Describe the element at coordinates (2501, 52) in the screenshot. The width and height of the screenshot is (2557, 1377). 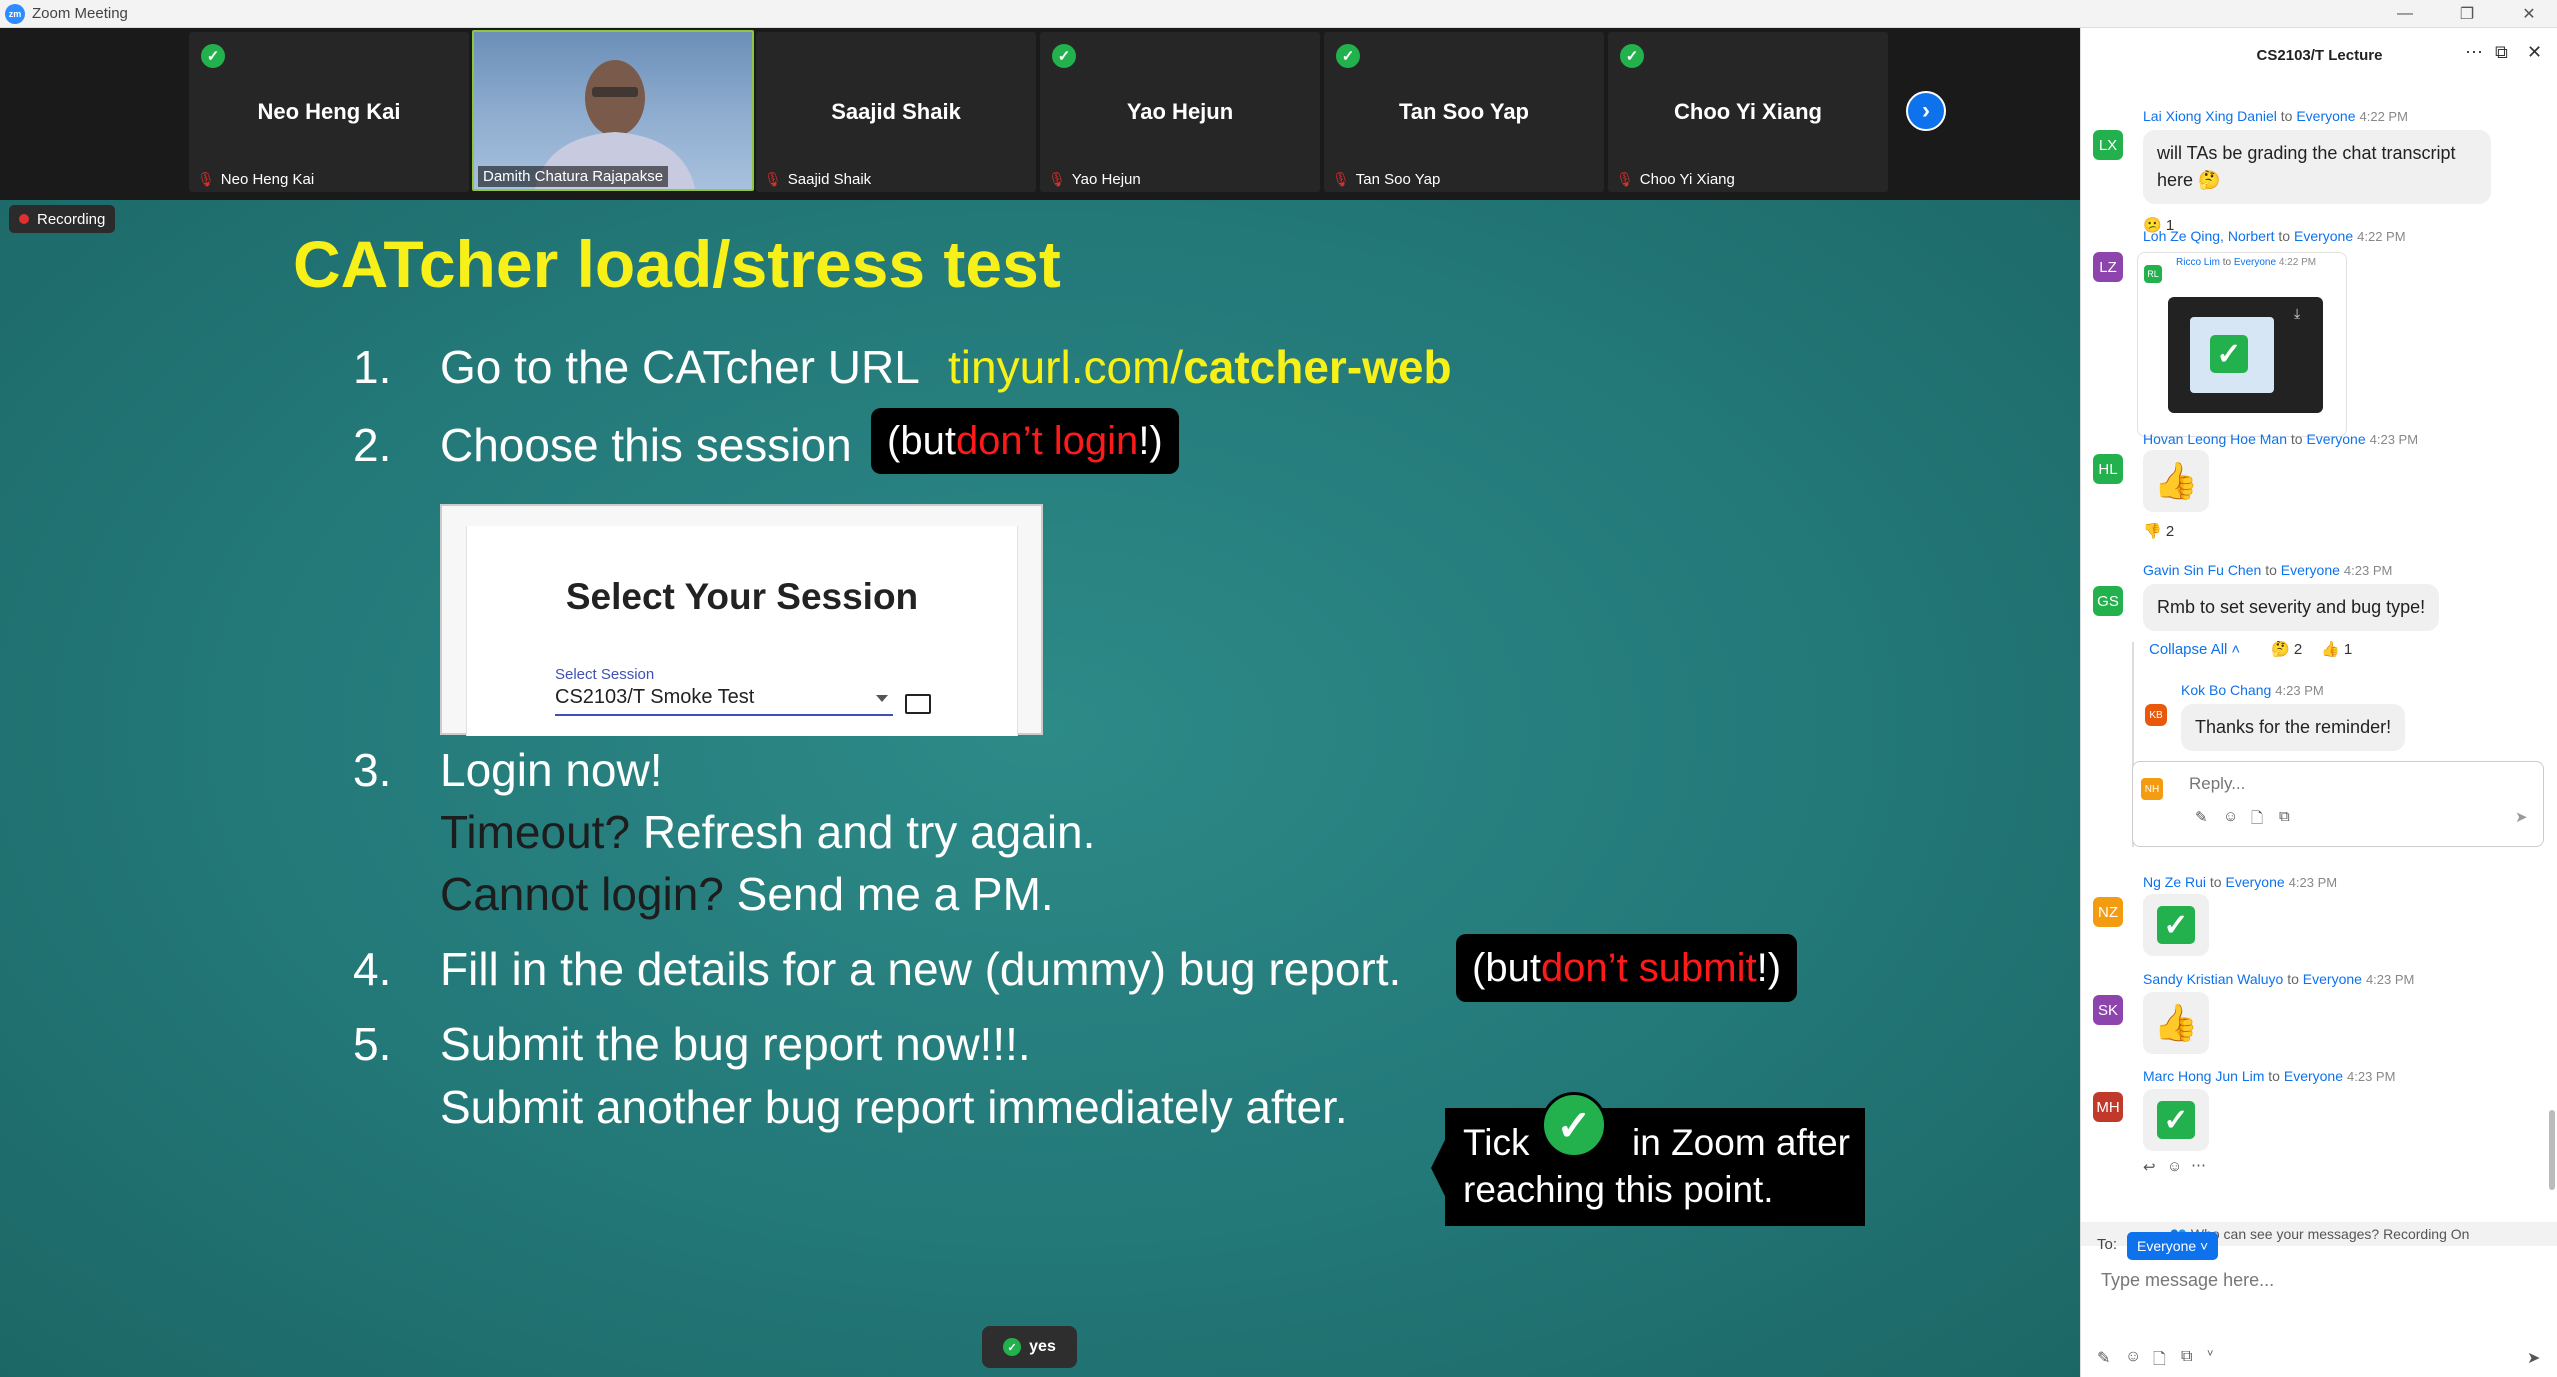
I see `pop-out-icon: ⧉` at that location.